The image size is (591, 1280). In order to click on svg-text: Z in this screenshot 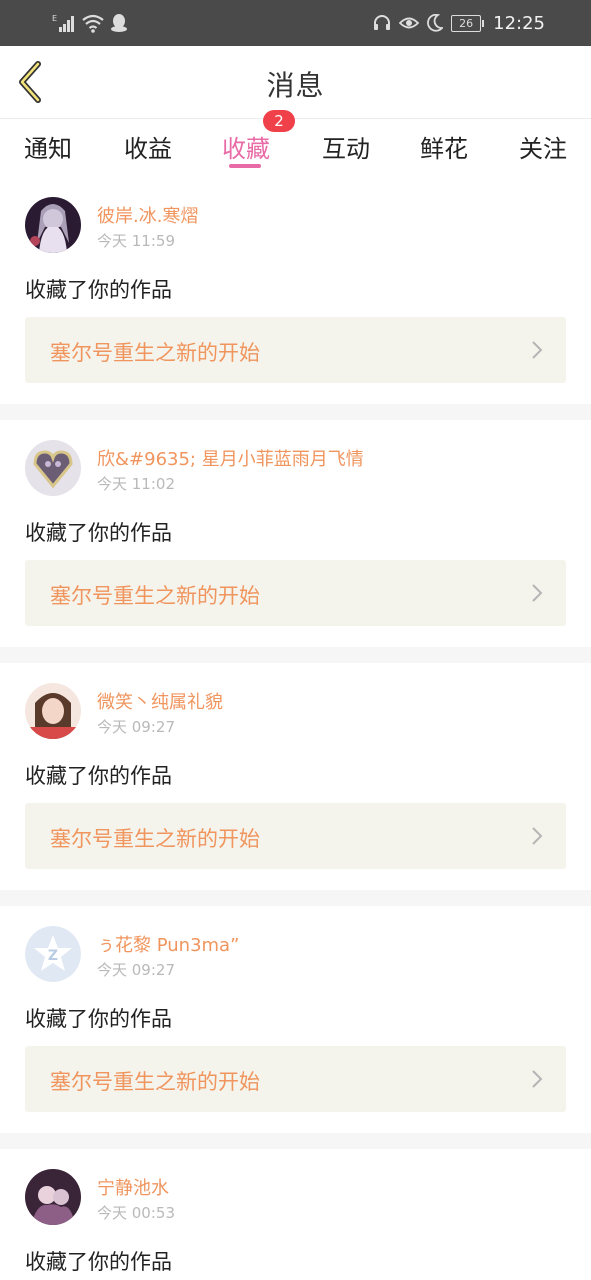, I will do `click(53, 956)`.